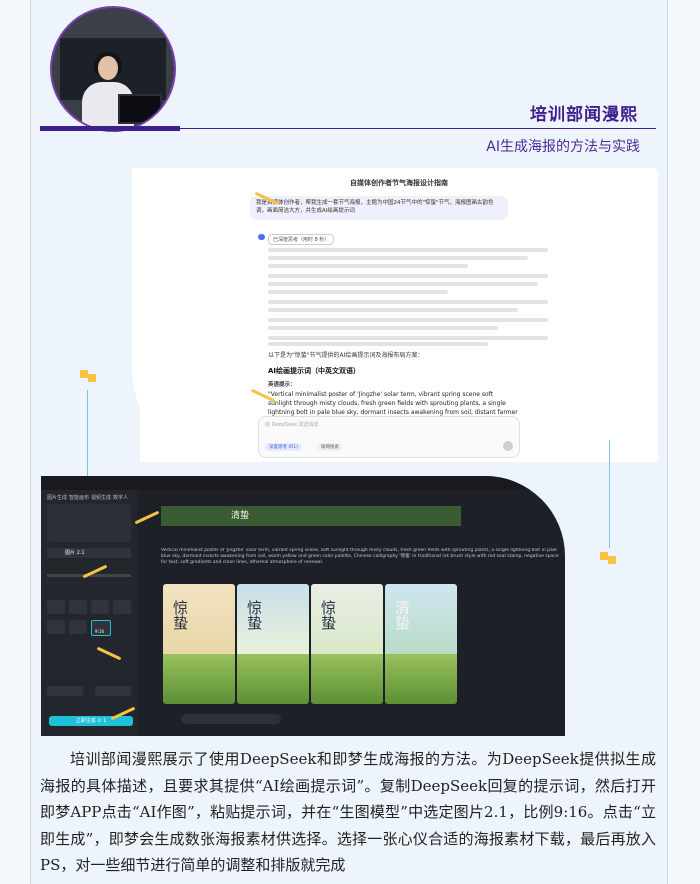 Image resolution: width=700 pixels, height=884 pixels. What do you see at coordinates (399, 183) in the screenshot?
I see `deepseek-chat-title: 自媒体创作者节气海报设计指南` at bounding box center [399, 183].